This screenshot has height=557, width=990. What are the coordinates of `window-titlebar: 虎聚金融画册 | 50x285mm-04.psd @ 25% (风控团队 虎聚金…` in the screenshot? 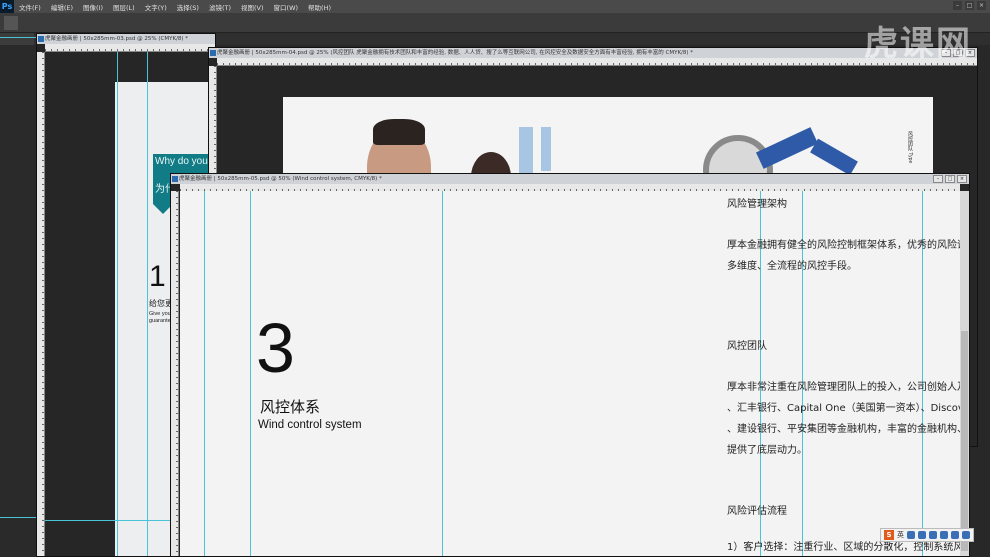 It's located at (593, 53).